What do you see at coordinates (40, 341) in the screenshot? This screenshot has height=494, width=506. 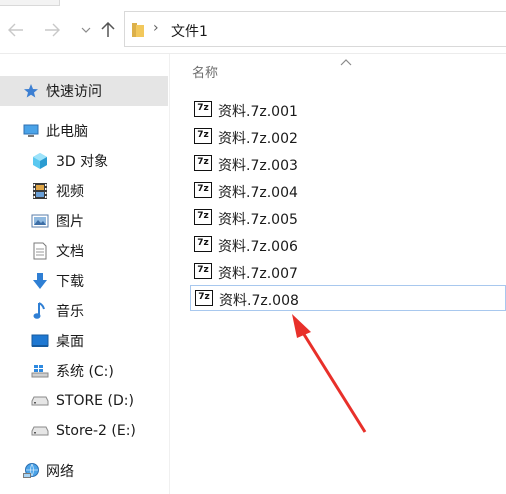 I see `desktop-icon` at bounding box center [40, 341].